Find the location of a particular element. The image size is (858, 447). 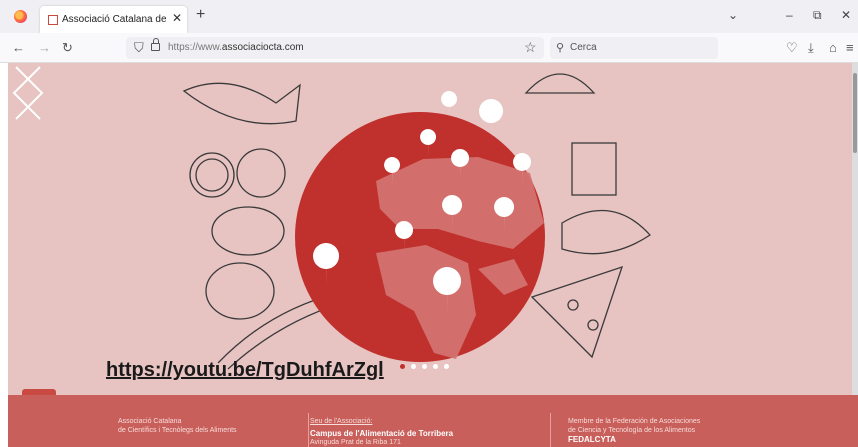

reload-icon: ↻ is located at coordinates (67, 48).